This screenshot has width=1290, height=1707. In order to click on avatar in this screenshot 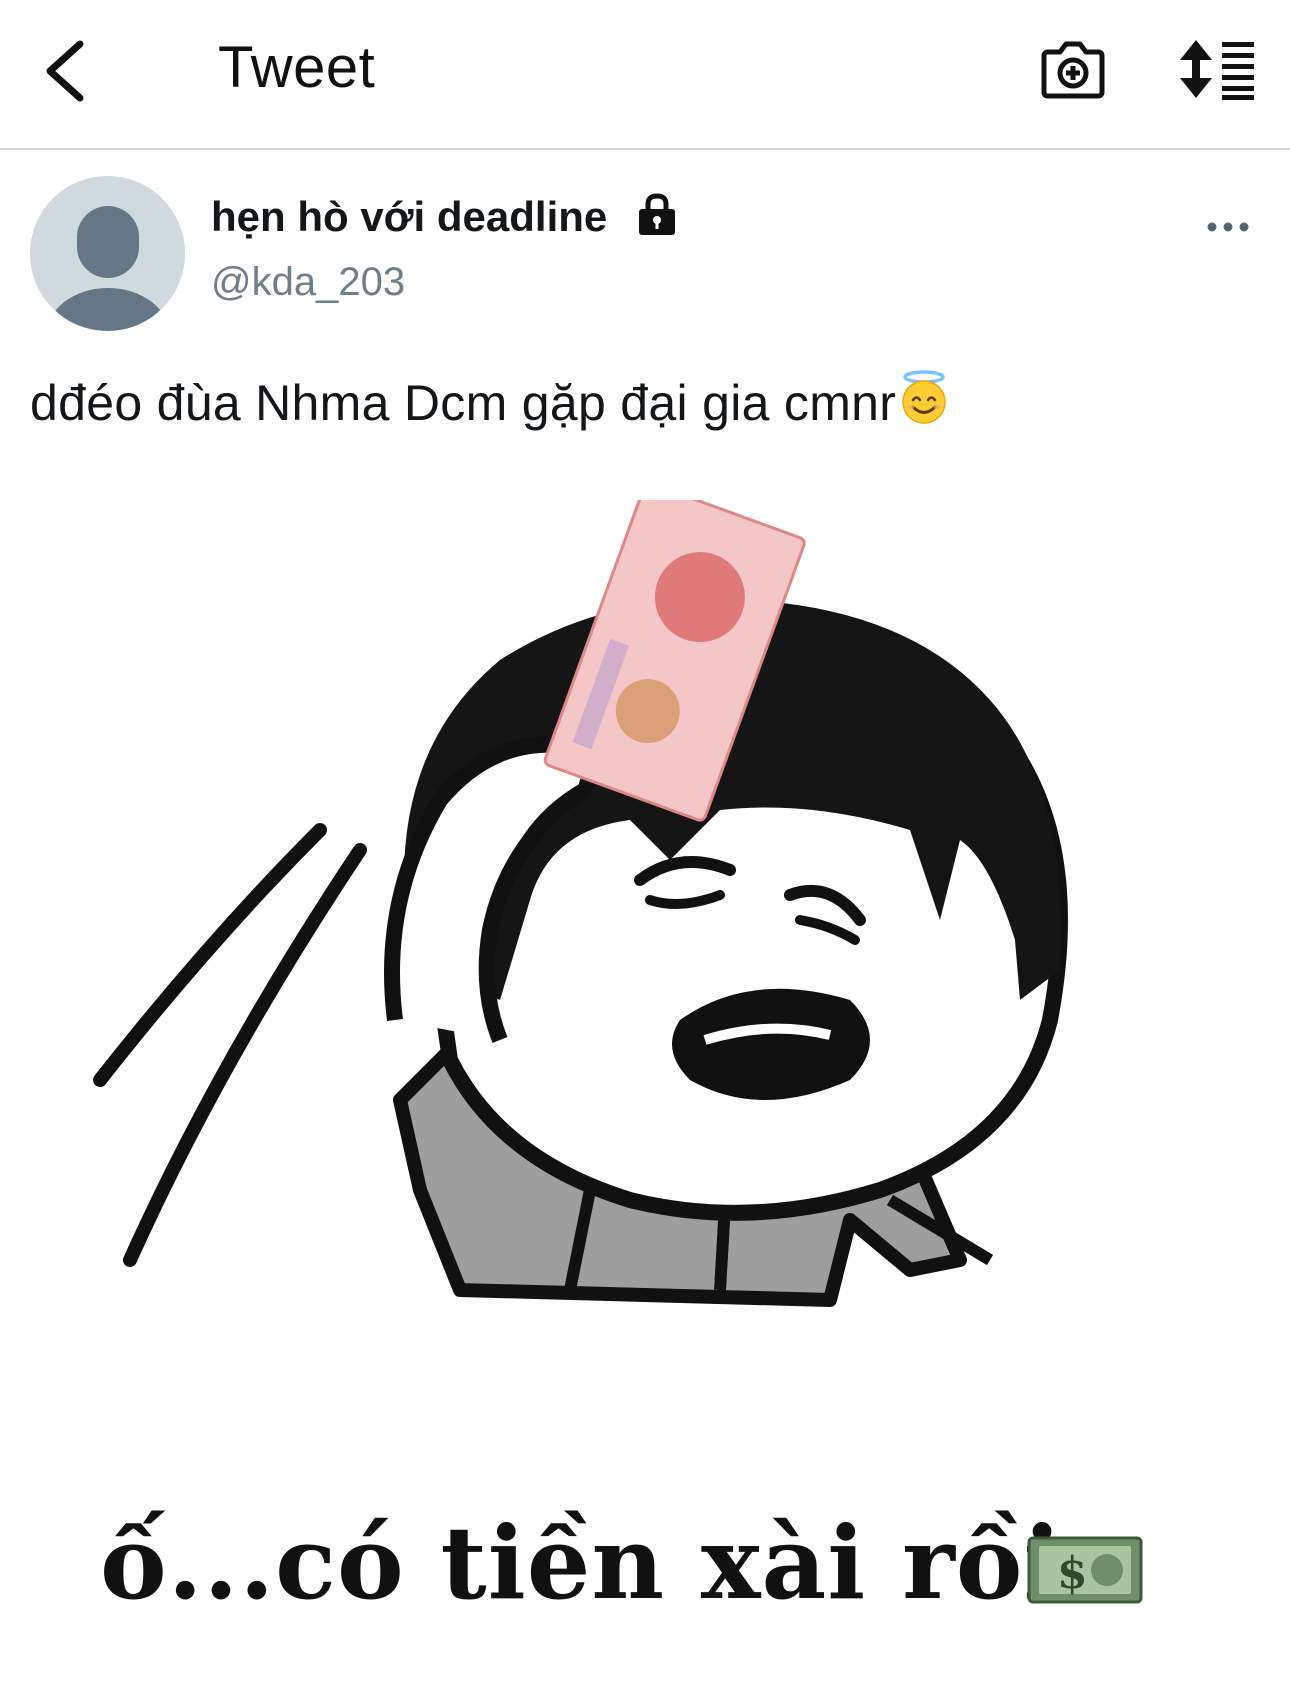, I will do `click(107, 253)`.